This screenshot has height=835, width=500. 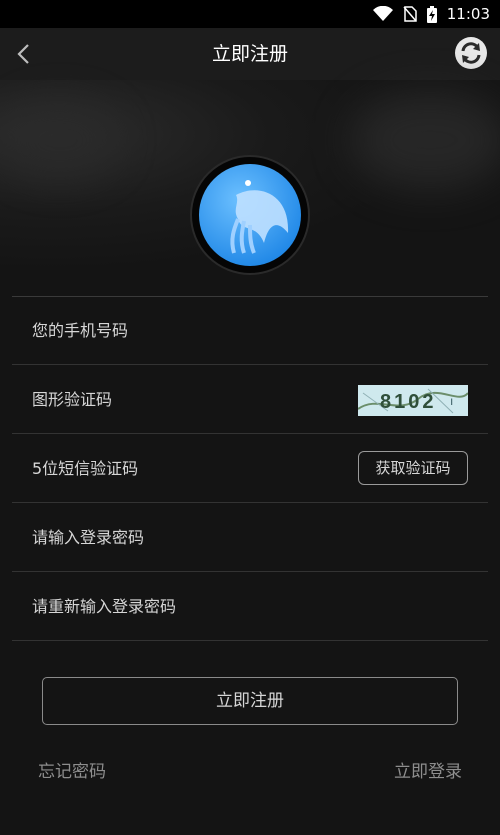 I want to click on captcha-image: 8102 ı, so click(x=413, y=400).